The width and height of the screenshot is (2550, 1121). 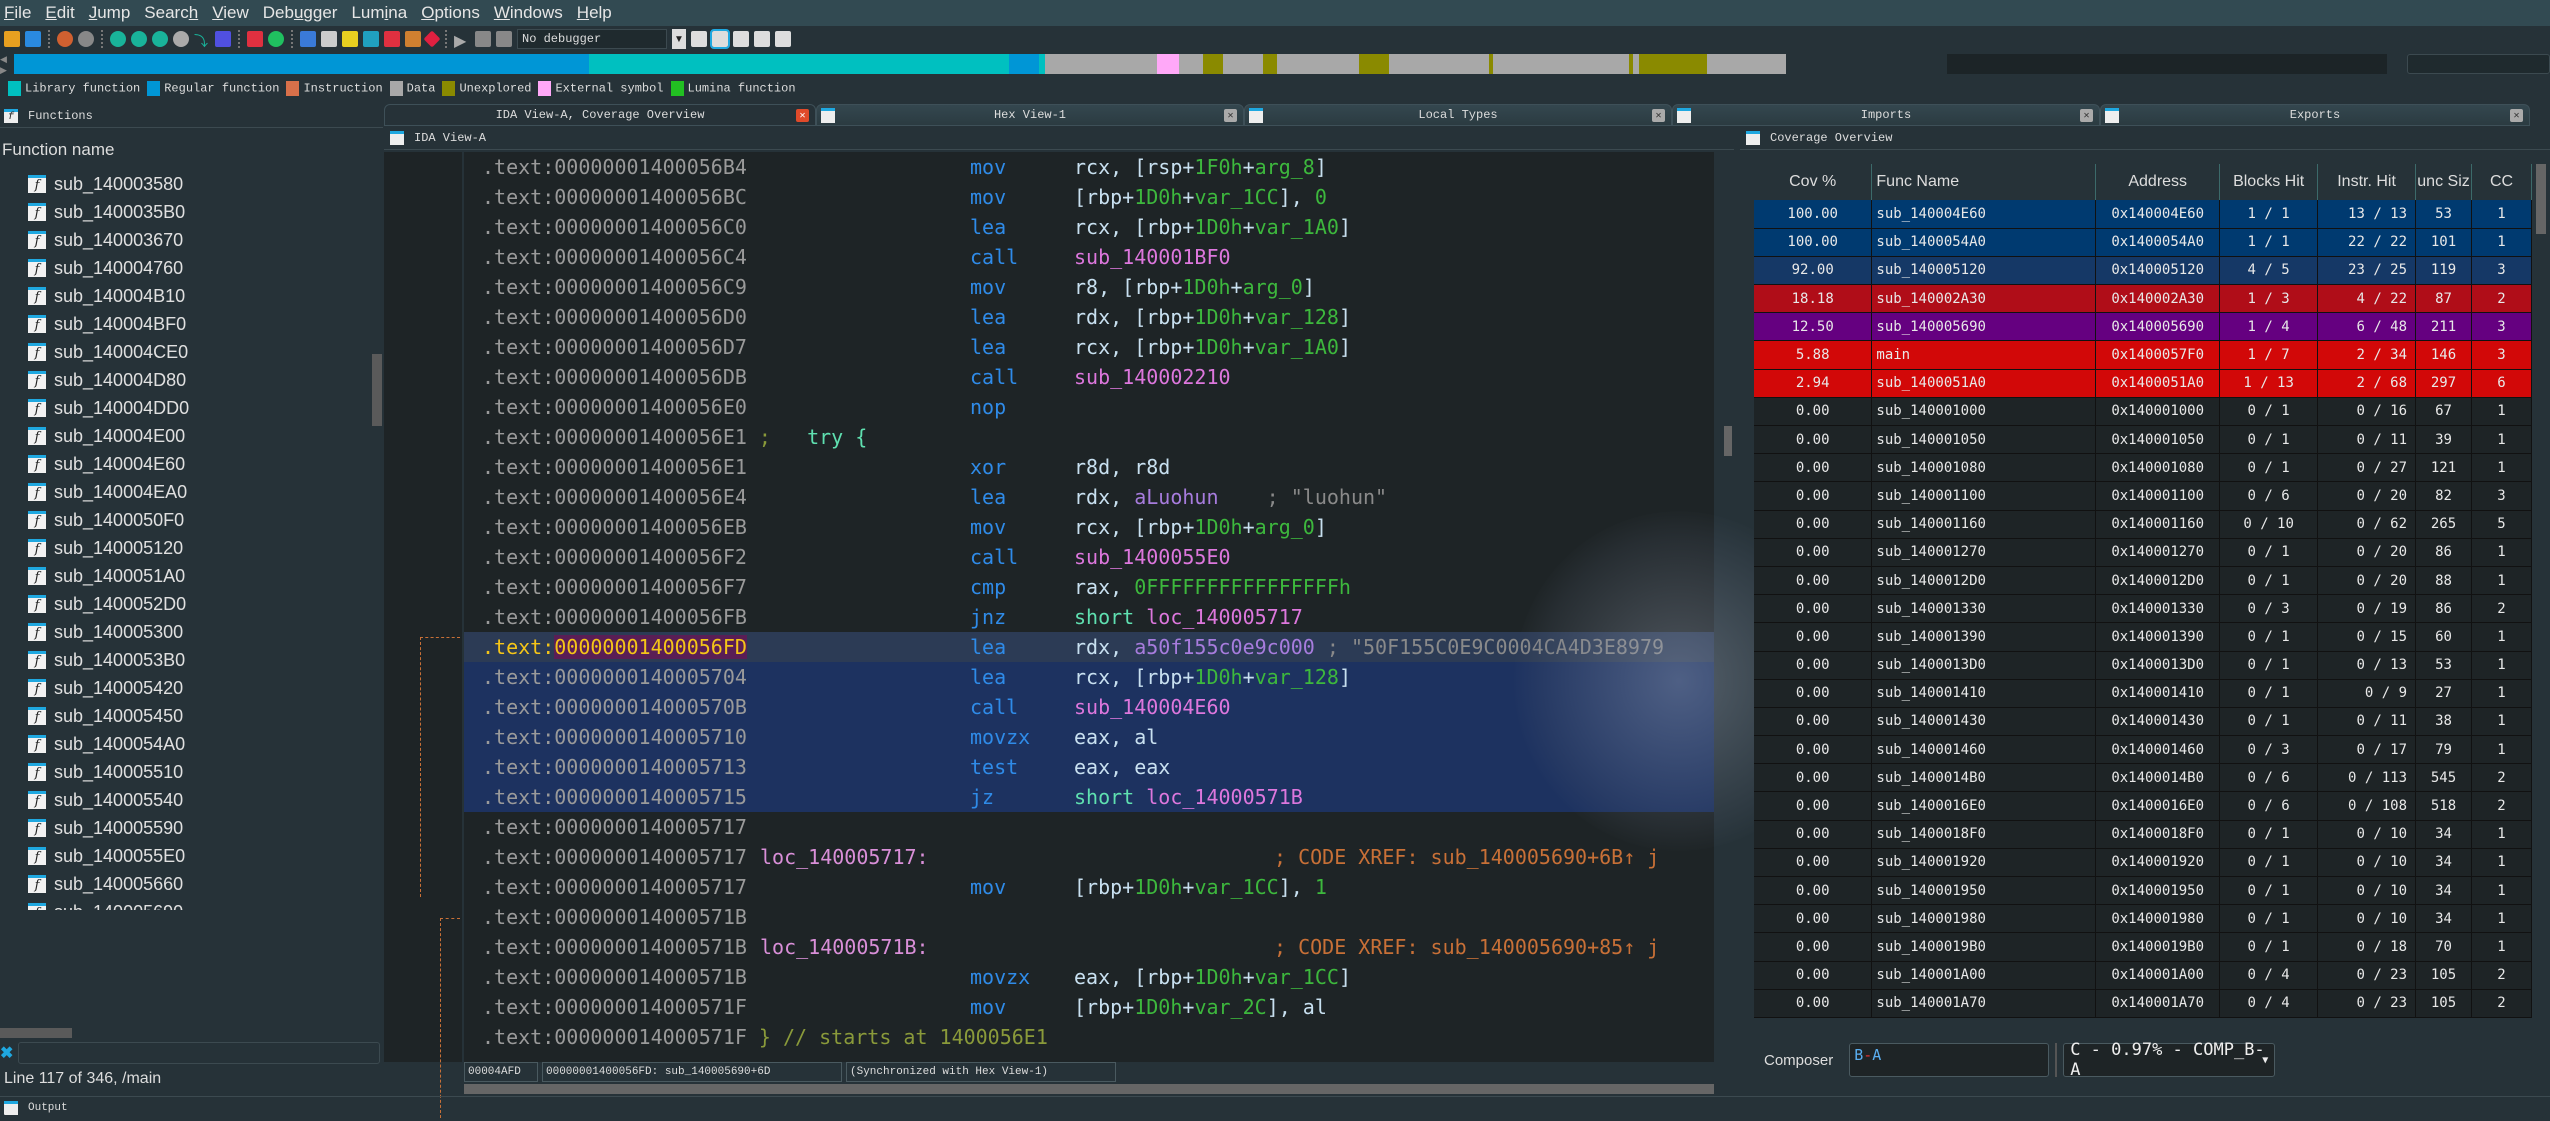 I want to click on chevron-down-icon: ▼, so click(x=679, y=39).